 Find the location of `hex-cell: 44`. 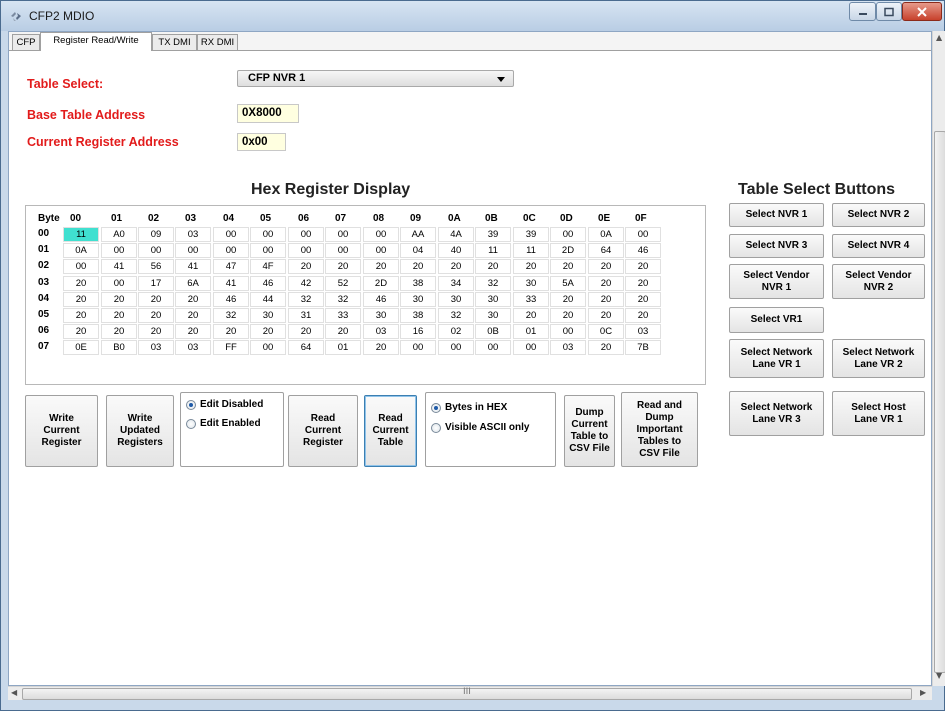

hex-cell: 44 is located at coordinates (268, 299).